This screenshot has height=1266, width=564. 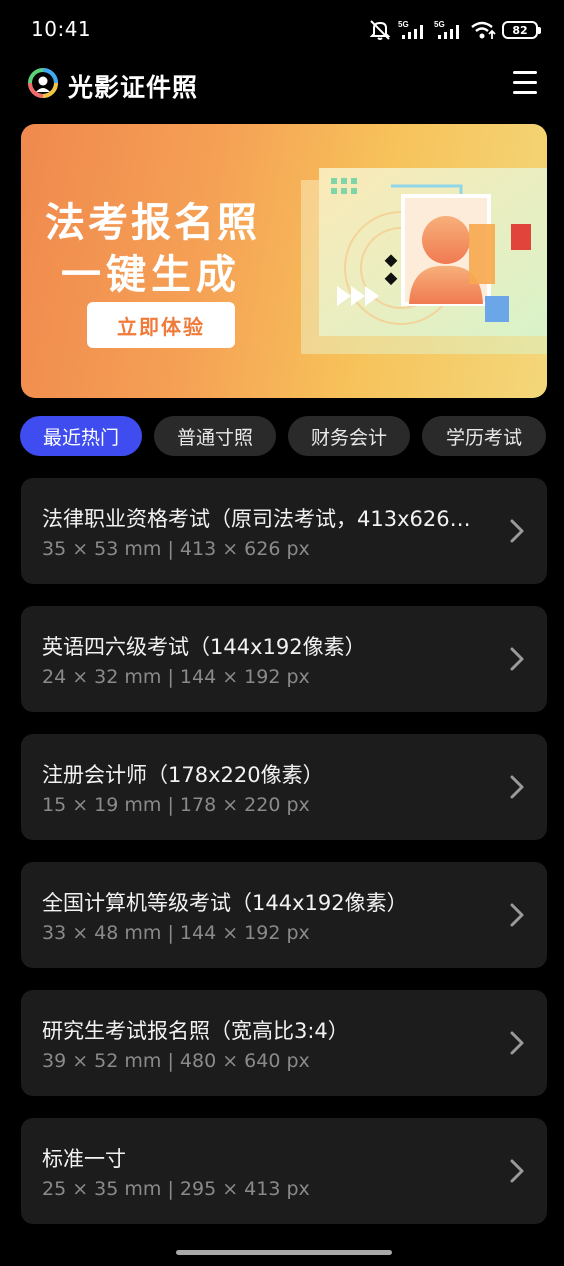 I want to click on battery-icon: 82, so click(x=521, y=30).